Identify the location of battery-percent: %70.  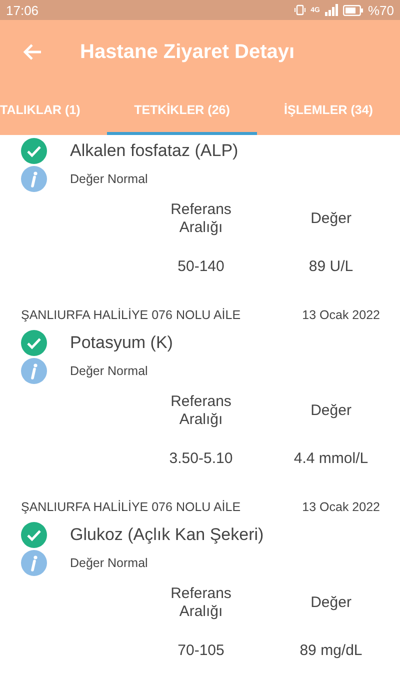
(381, 10).